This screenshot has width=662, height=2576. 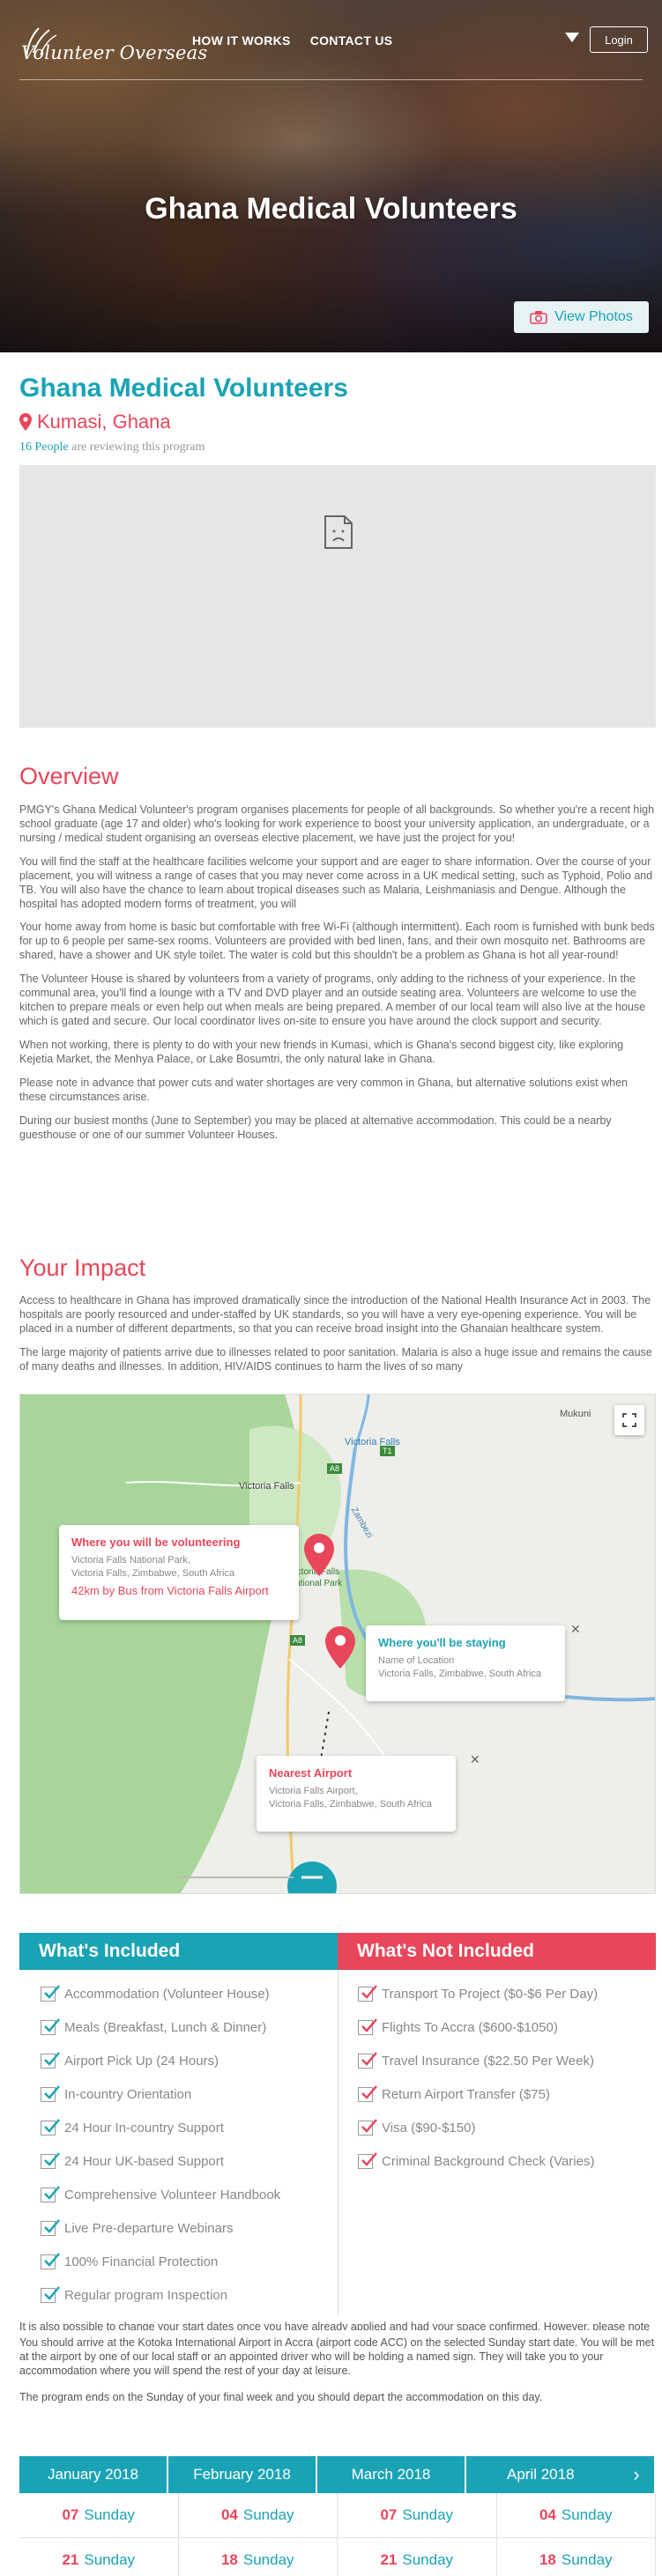 I want to click on fullscreen-button, so click(x=629, y=1420).